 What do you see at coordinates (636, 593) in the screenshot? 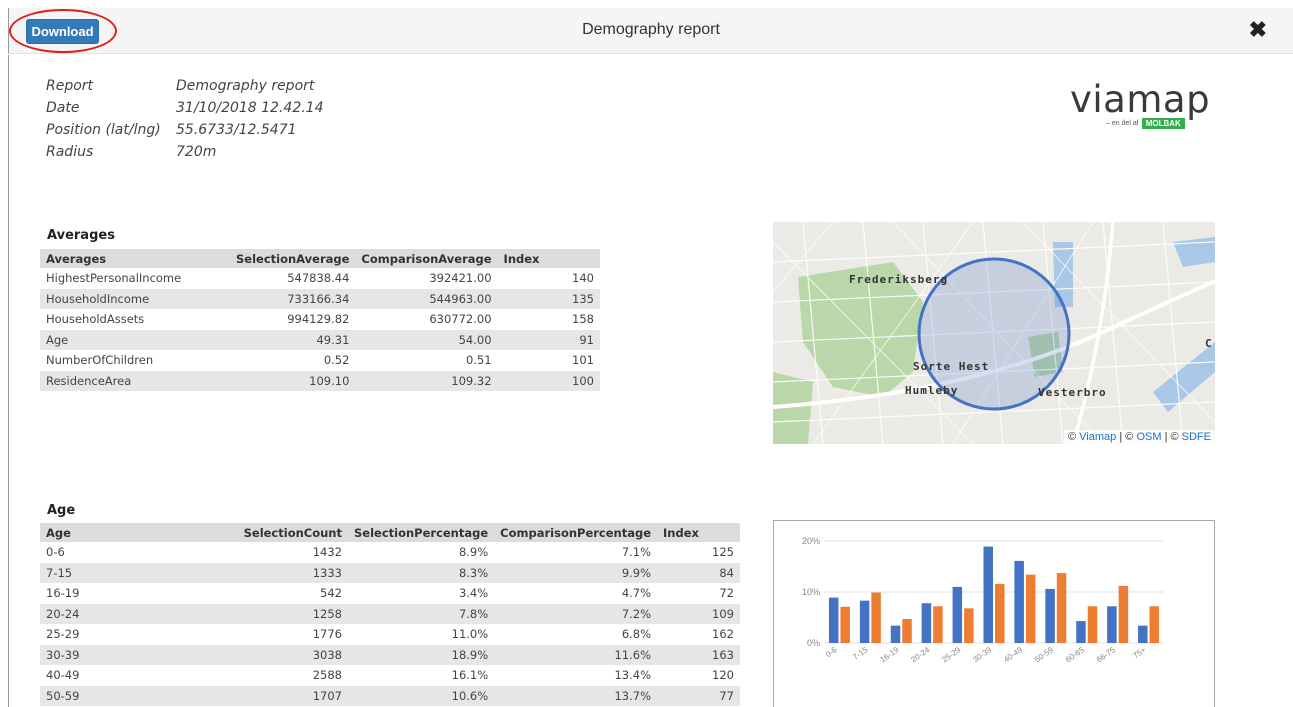
I see `table-cell: 4.7%` at bounding box center [636, 593].